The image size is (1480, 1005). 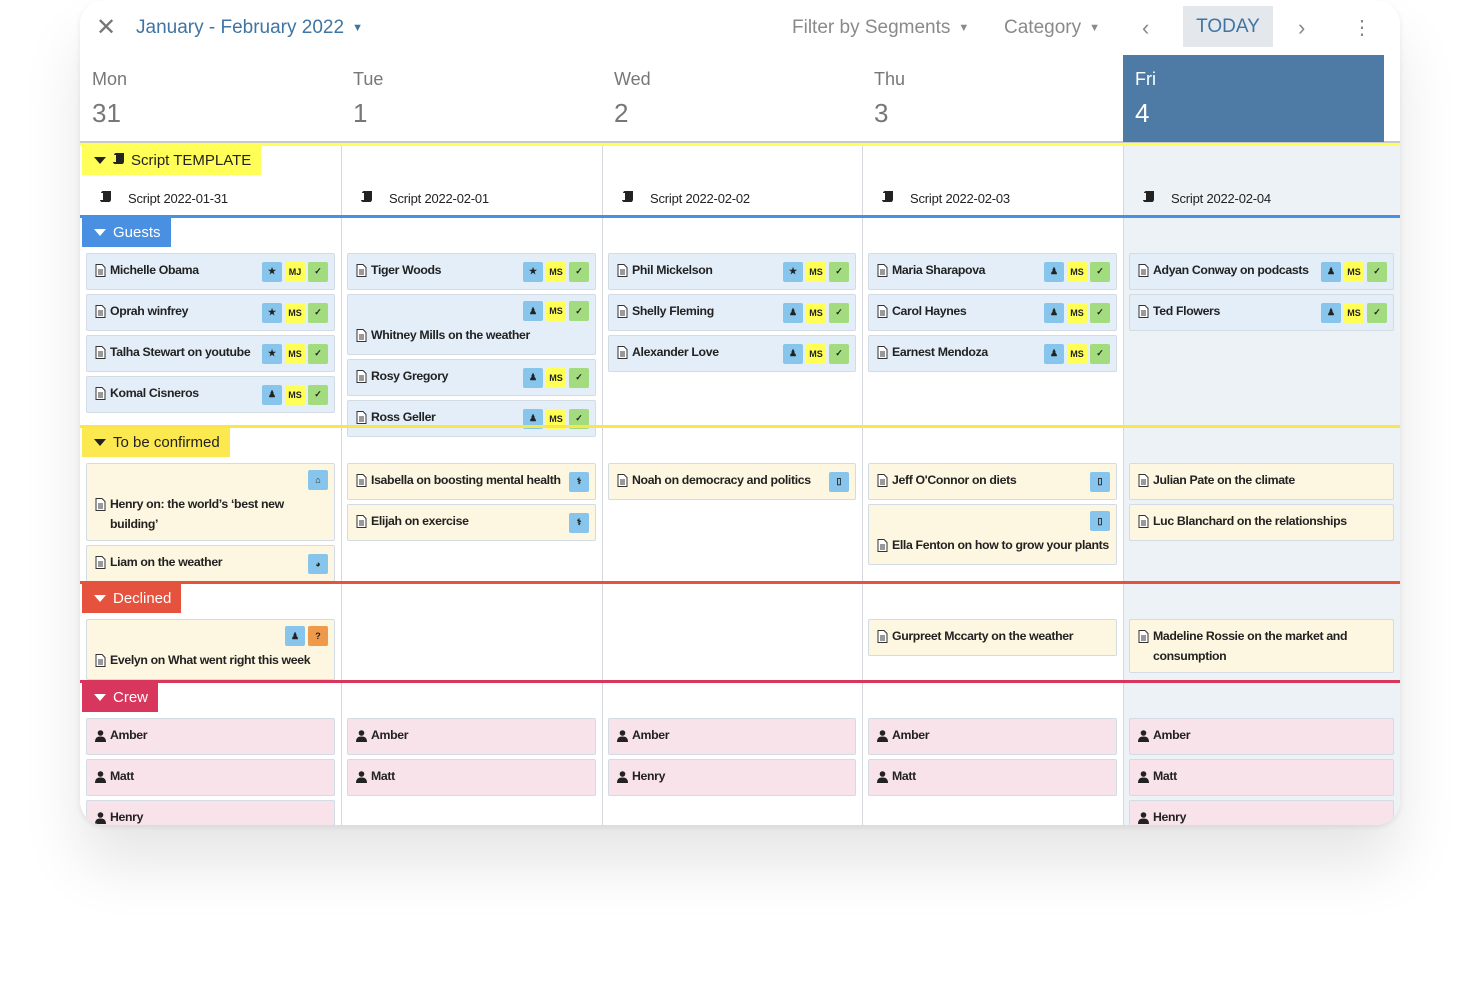 What do you see at coordinates (126, 232) in the screenshot?
I see `section-toggle: Guests` at bounding box center [126, 232].